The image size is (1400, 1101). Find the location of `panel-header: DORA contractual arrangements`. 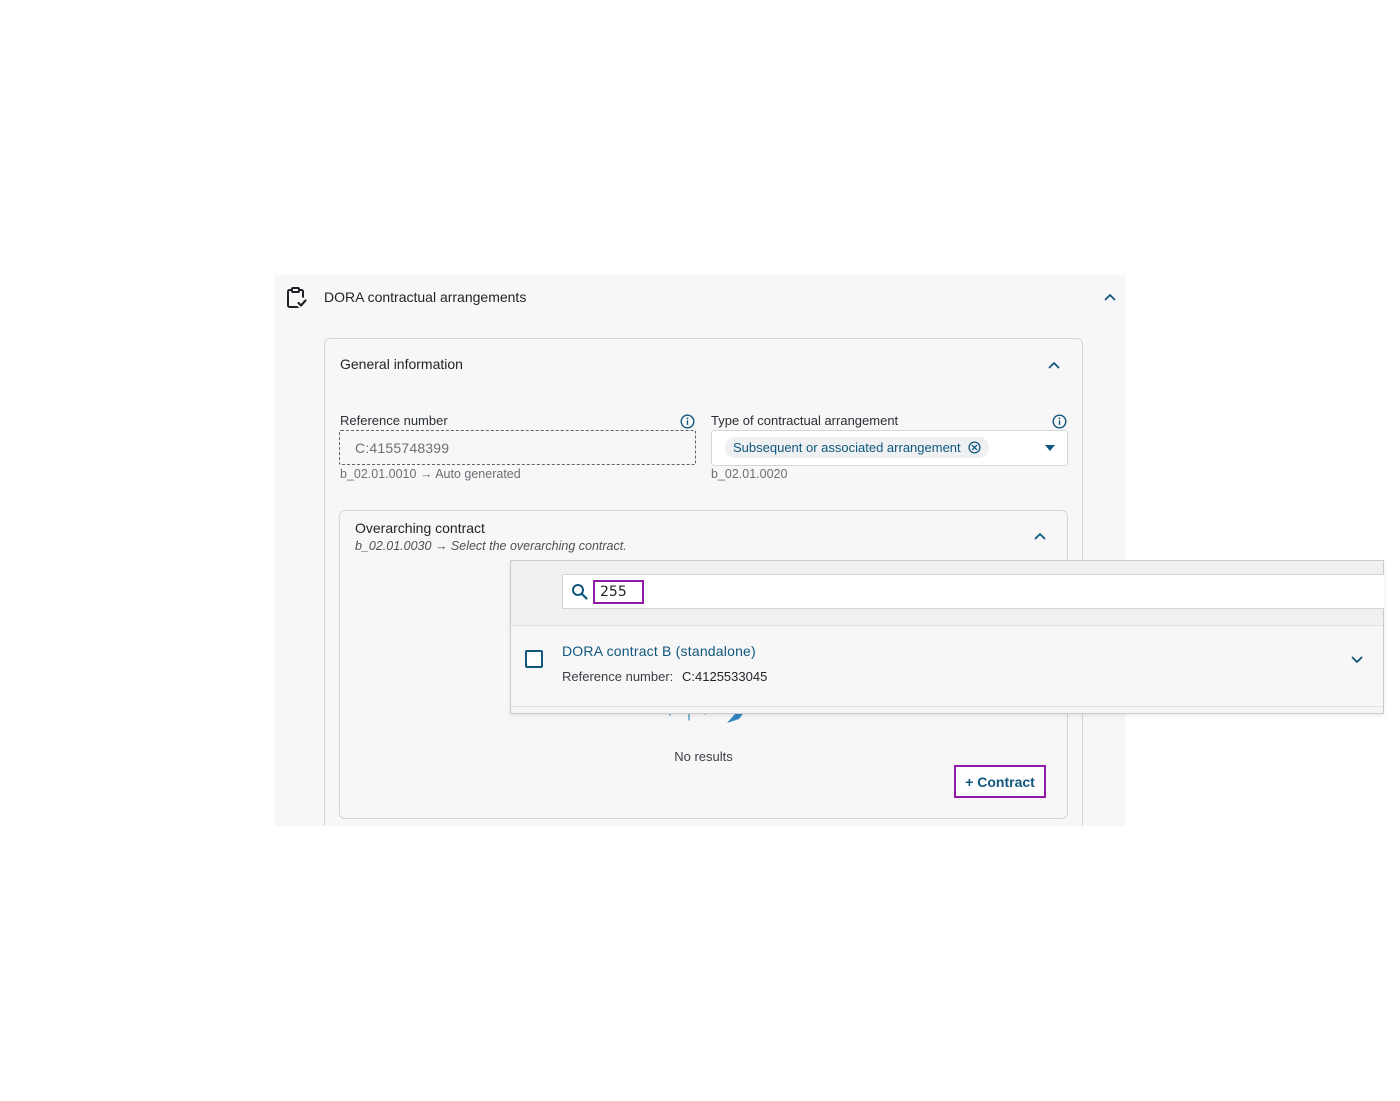

panel-header: DORA contractual arrangements is located at coordinates (700, 297).